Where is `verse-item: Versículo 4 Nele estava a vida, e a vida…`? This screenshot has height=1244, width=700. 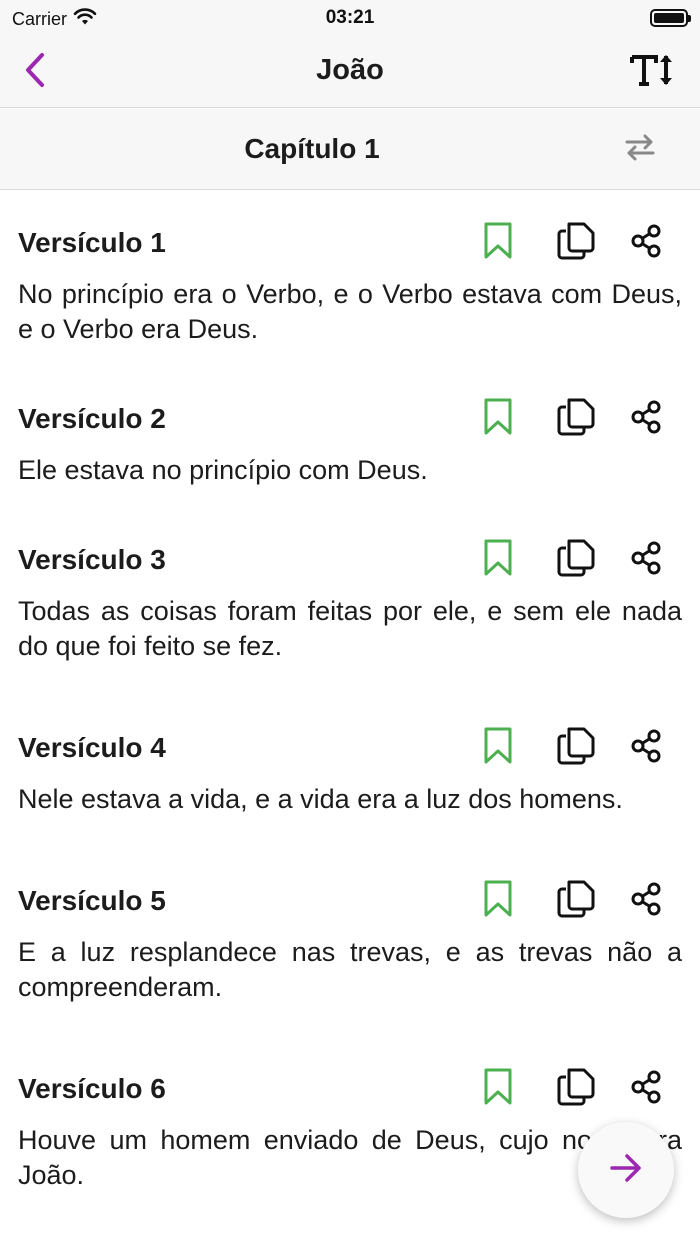 verse-item: Versículo 4 Nele estava a vida, e a vida… is located at coordinates (350, 740).